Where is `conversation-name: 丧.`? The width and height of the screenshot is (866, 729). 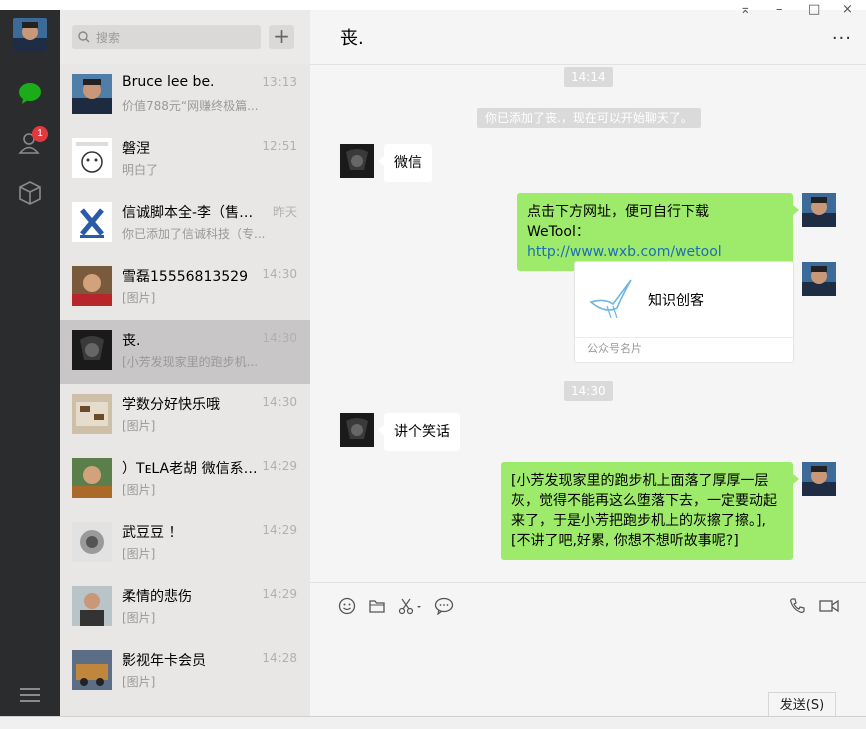 conversation-name: 丧. is located at coordinates (131, 341).